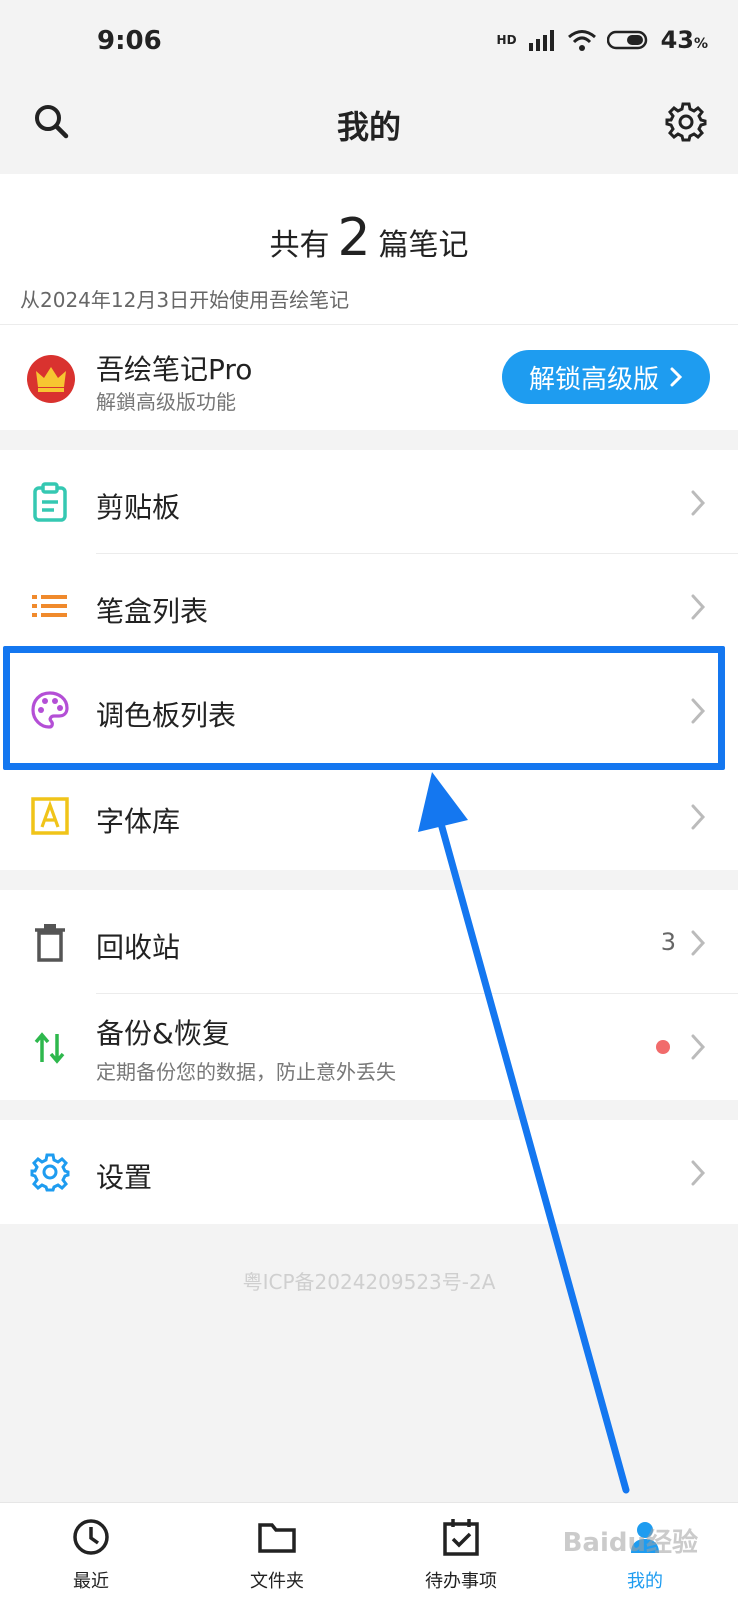 This screenshot has width=738, height=1600. I want to click on menu-subtitle: 定期备份您的数据，防止意外丢失, so click(246, 1072).